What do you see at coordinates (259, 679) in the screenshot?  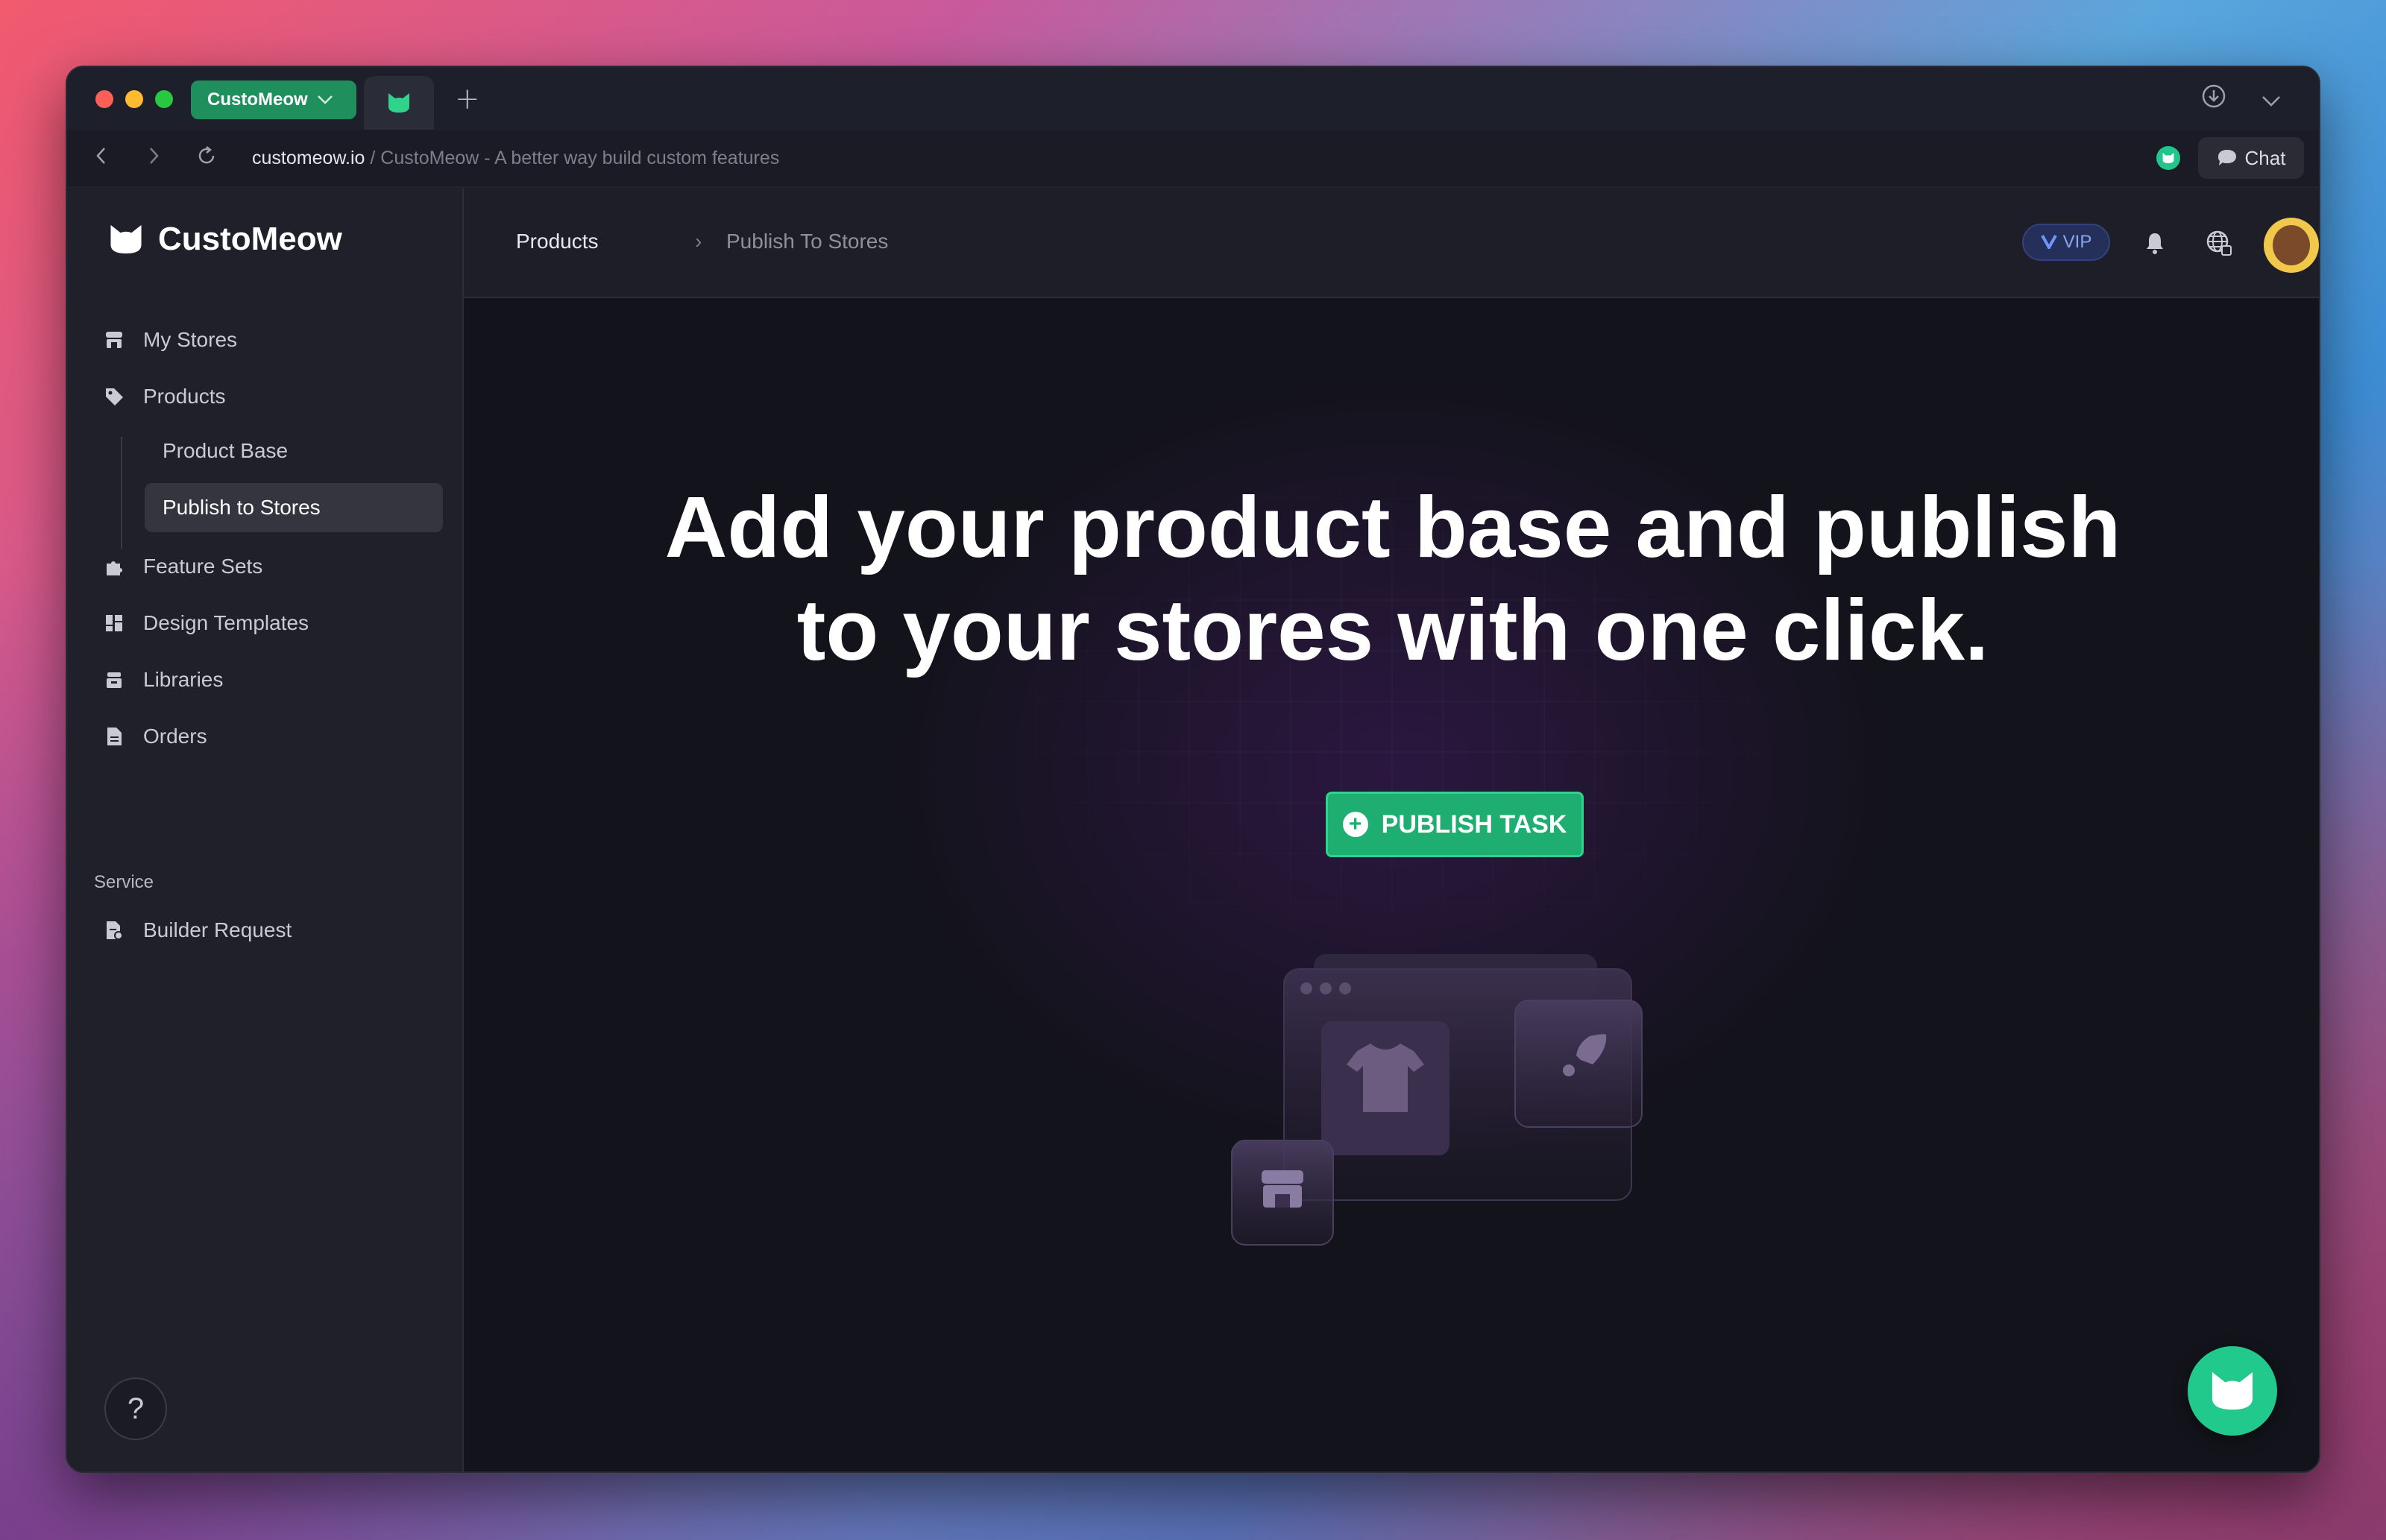 I see `sidebar-item-libraries: Libraries` at bounding box center [259, 679].